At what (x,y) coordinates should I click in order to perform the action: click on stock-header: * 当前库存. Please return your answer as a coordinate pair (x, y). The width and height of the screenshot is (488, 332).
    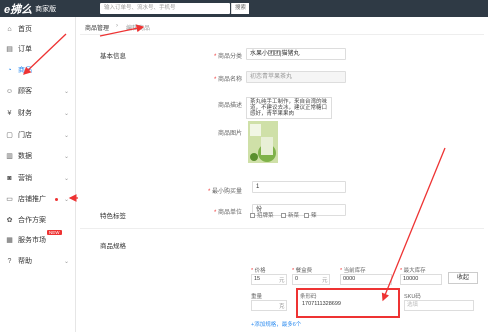
    Looking at the image, I should click on (353, 271).